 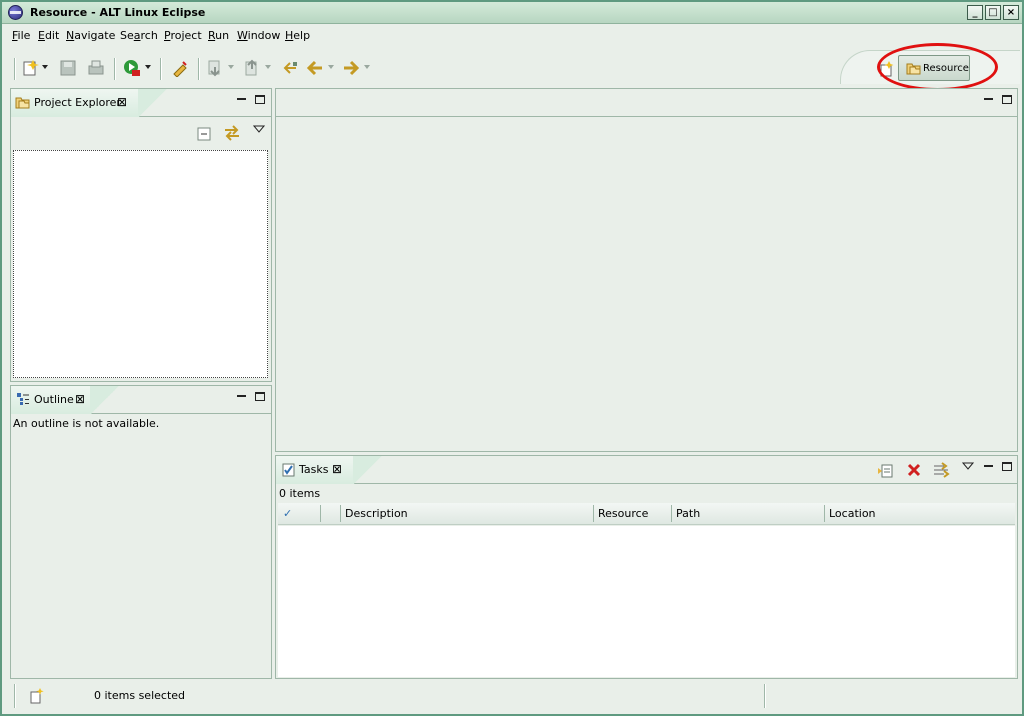 What do you see at coordinates (300, 493) in the screenshot?
I see `tasks-item-count: 0 items` at bounding box center [300, 493].